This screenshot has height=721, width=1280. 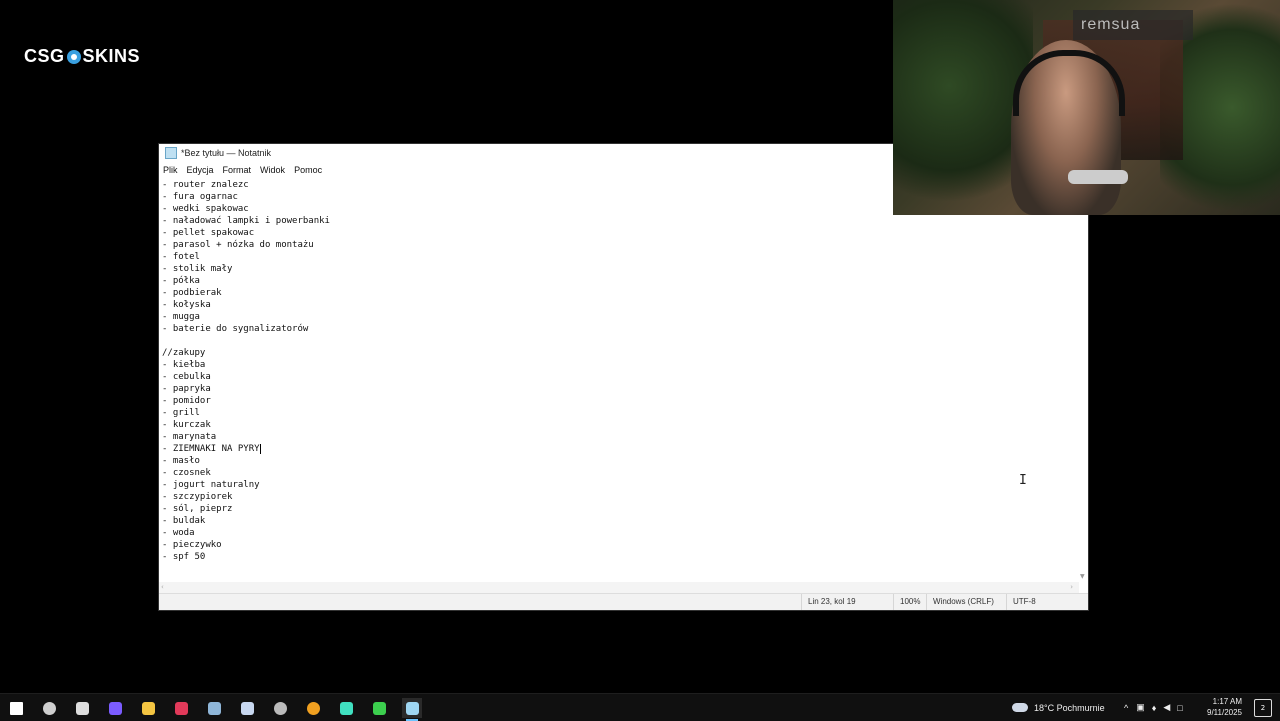 I want to click on clock-date: 9/11/2025, so click(x=1224, y=712).